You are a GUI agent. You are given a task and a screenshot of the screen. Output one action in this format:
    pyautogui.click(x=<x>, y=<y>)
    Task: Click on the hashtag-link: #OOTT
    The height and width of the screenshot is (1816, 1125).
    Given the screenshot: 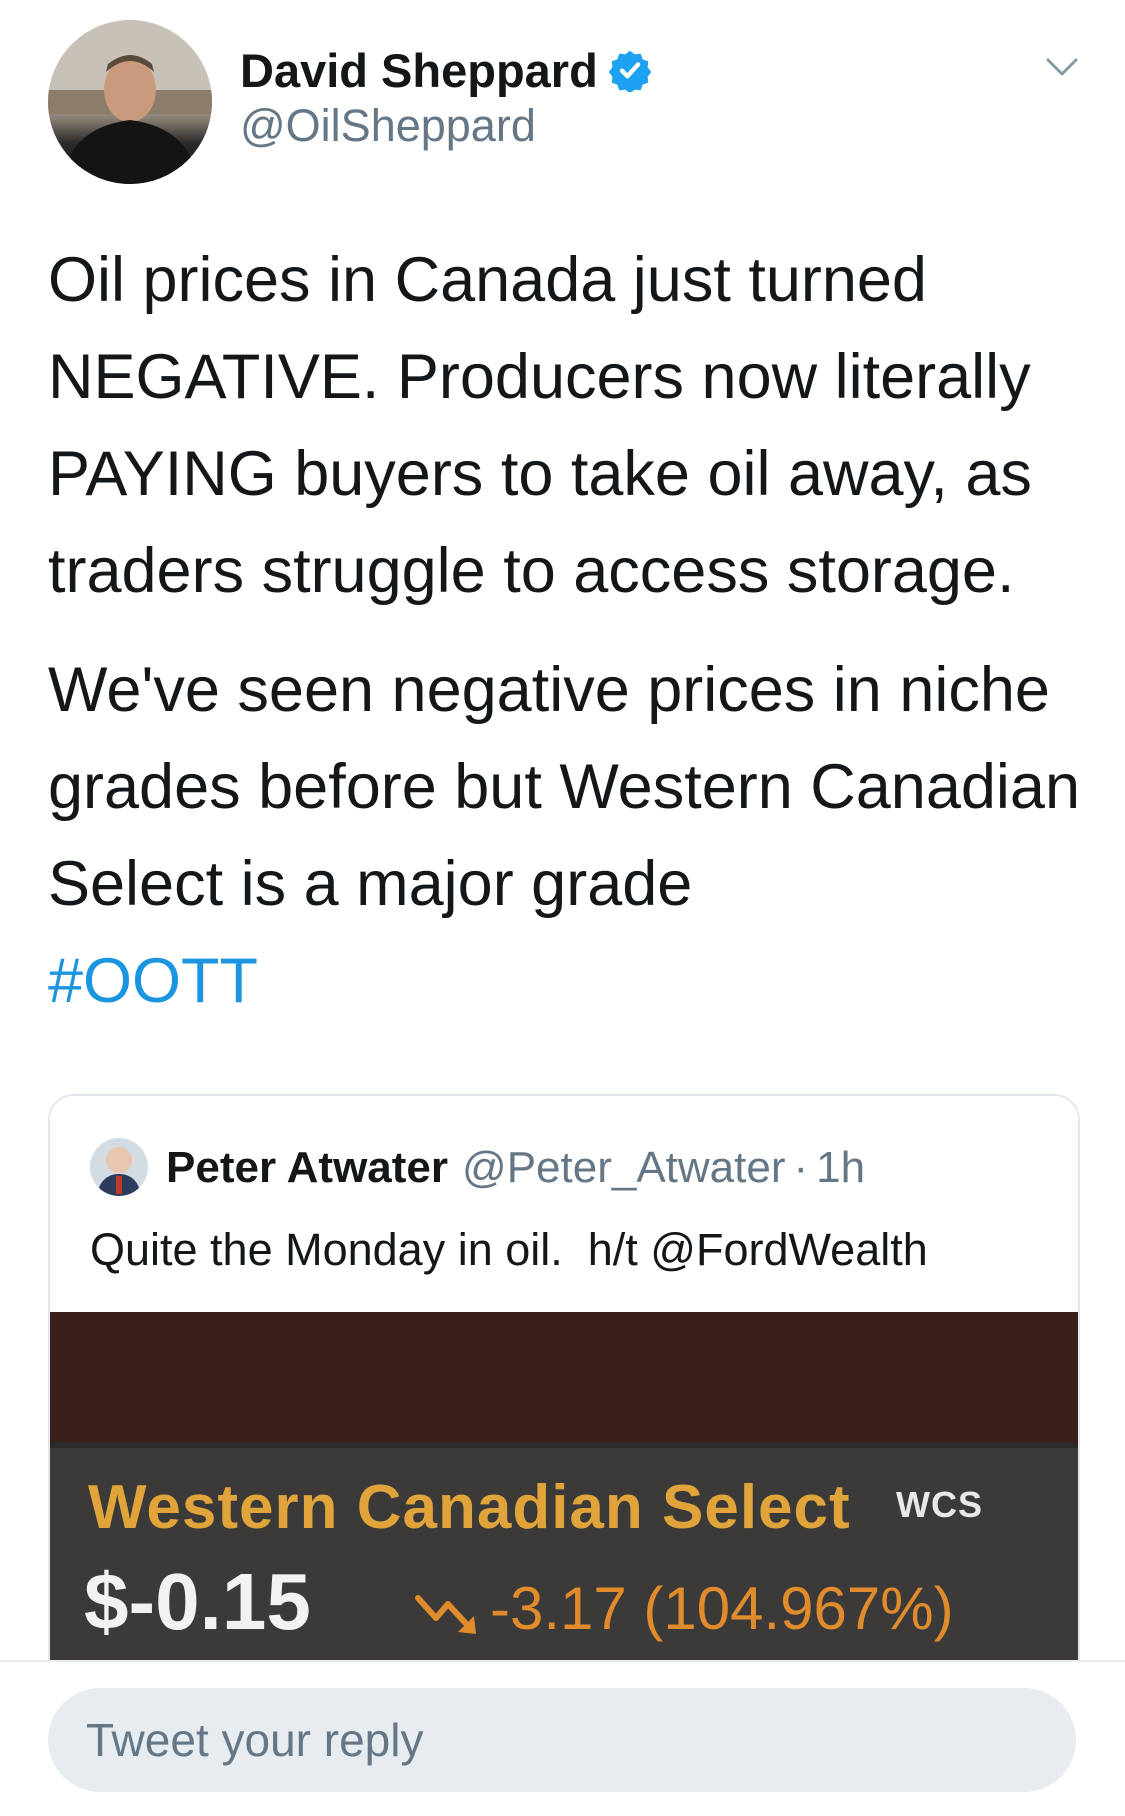 What is the action you would take?
    pyautogui.click(x=153, y=981)
    